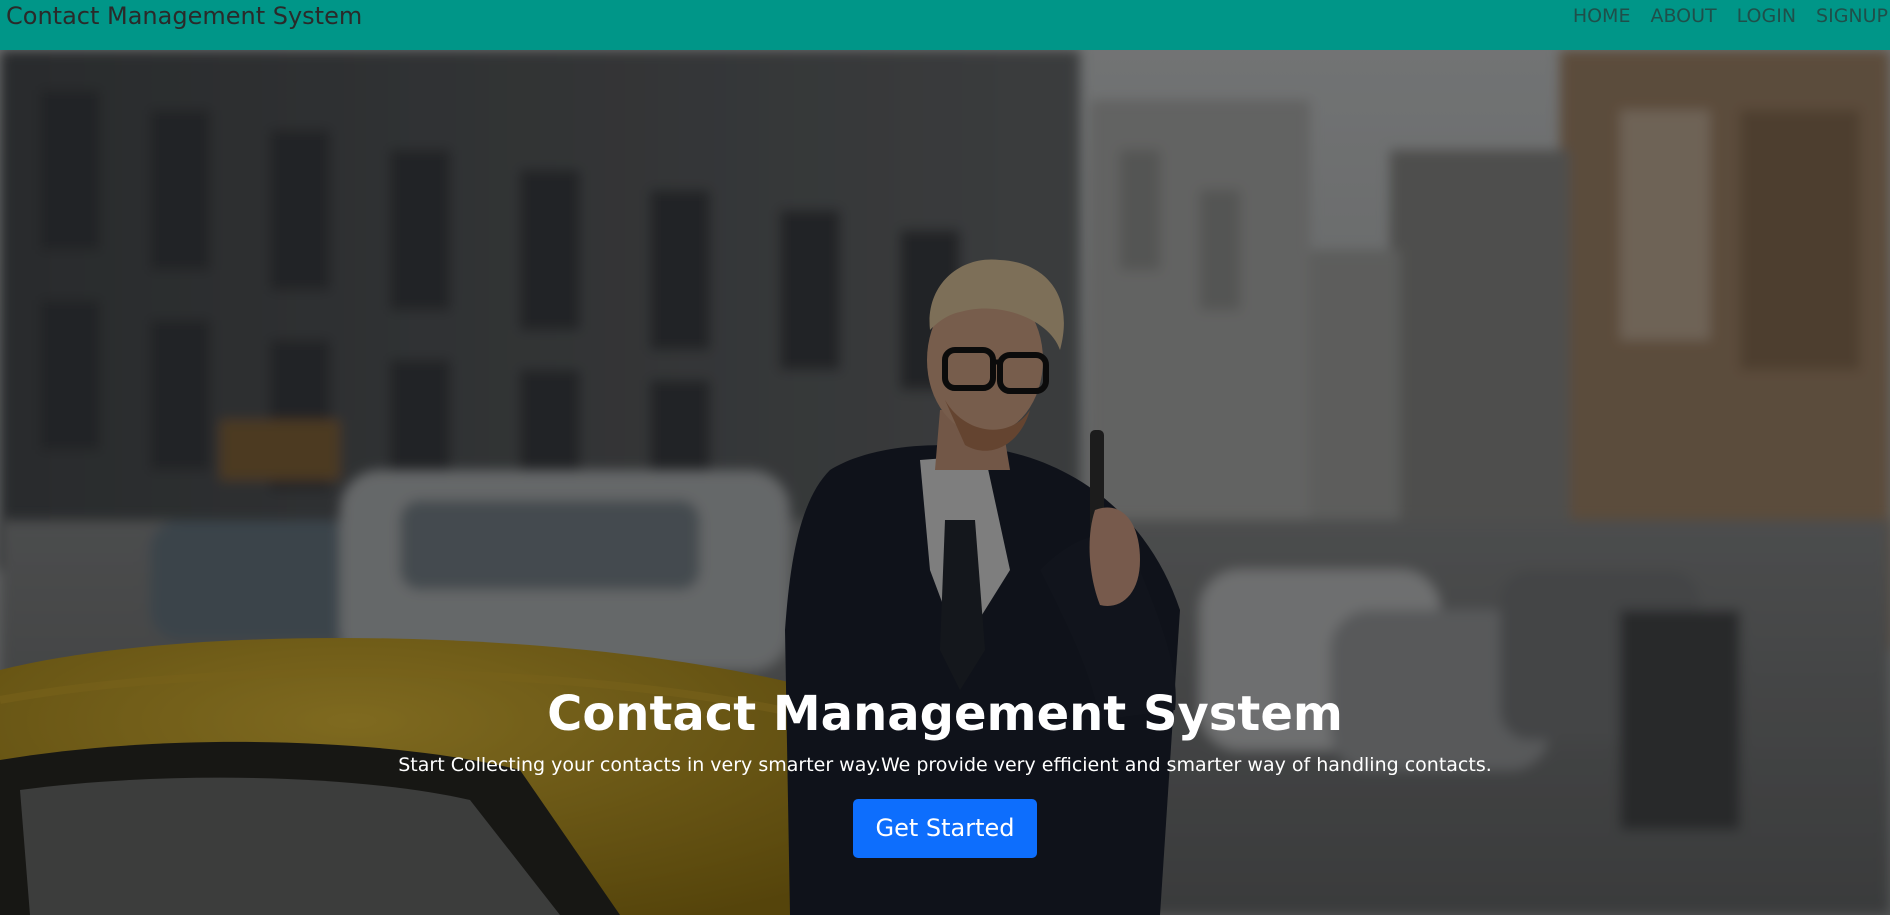 Image resolution: width=1890 pixels, height=915 pixels. Describe the element at coordinates (1602, 16) in the screenshot. I see `nav-home-link: HOME` at that location.